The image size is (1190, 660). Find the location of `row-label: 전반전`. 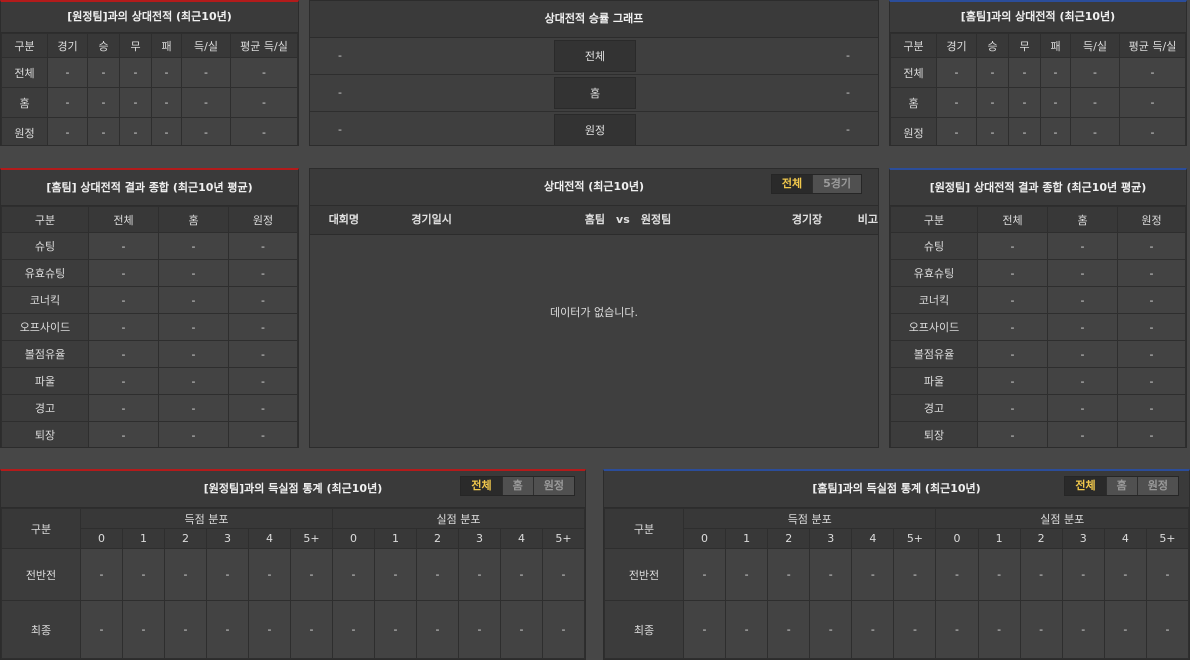

row-label: 전반전 is located at coordinates (644, 574).